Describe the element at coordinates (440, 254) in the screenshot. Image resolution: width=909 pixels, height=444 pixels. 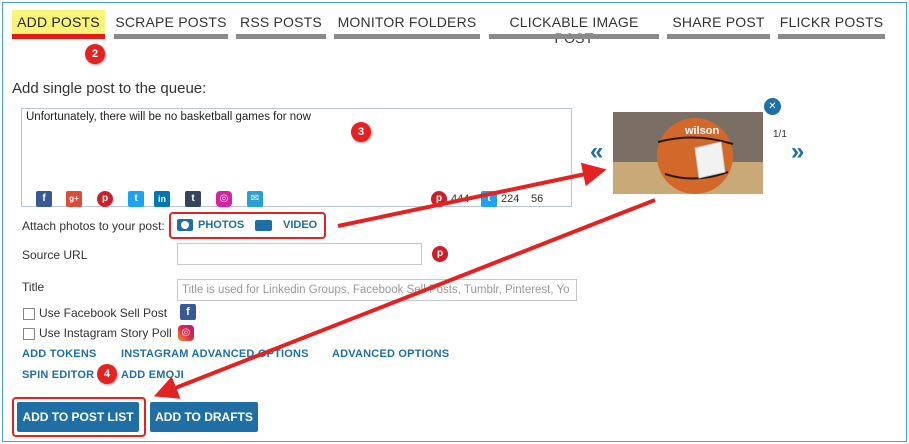
I see `pinterest-url-icon: p` at that location.